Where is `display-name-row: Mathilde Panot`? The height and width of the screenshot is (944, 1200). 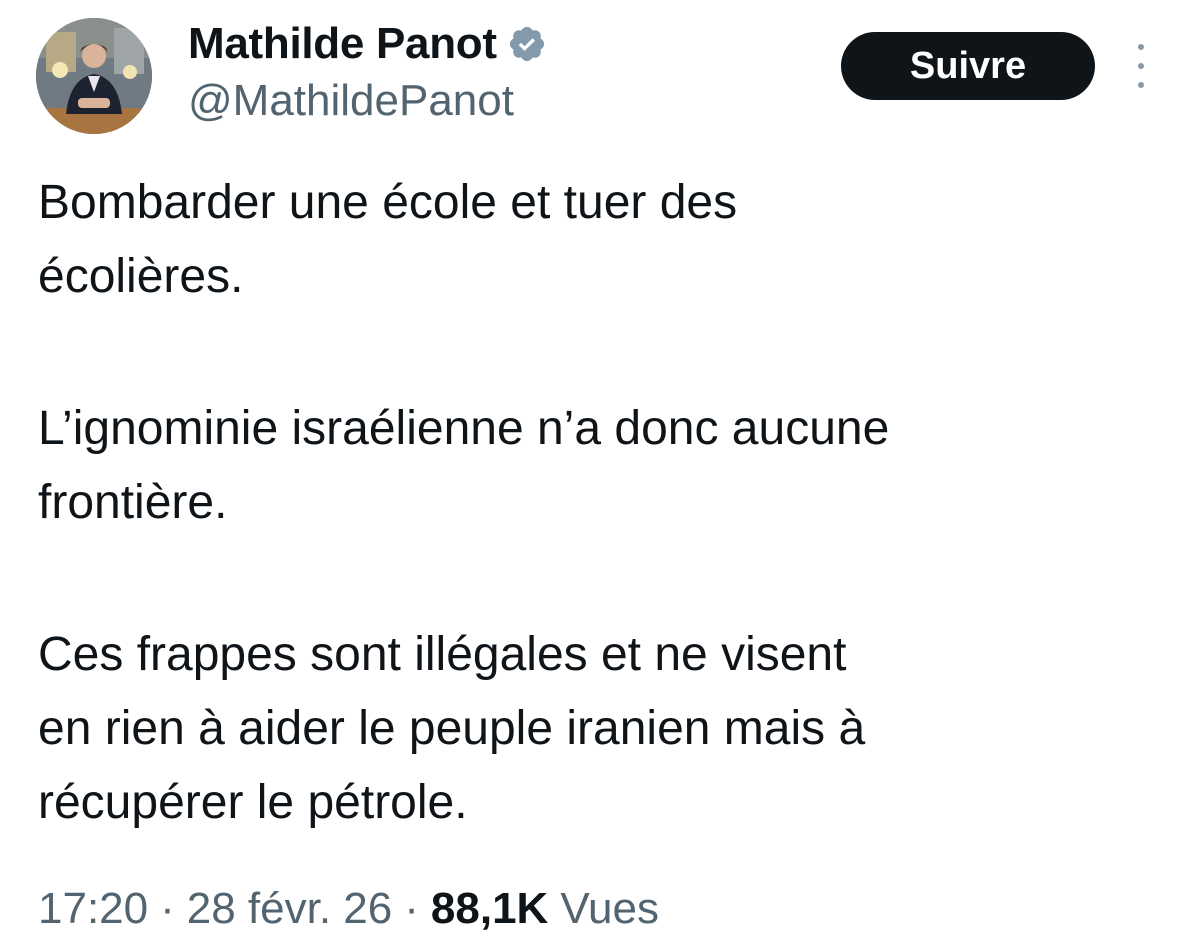 display-name-row: Mathilde Panot is located at coordinates (367, 44).